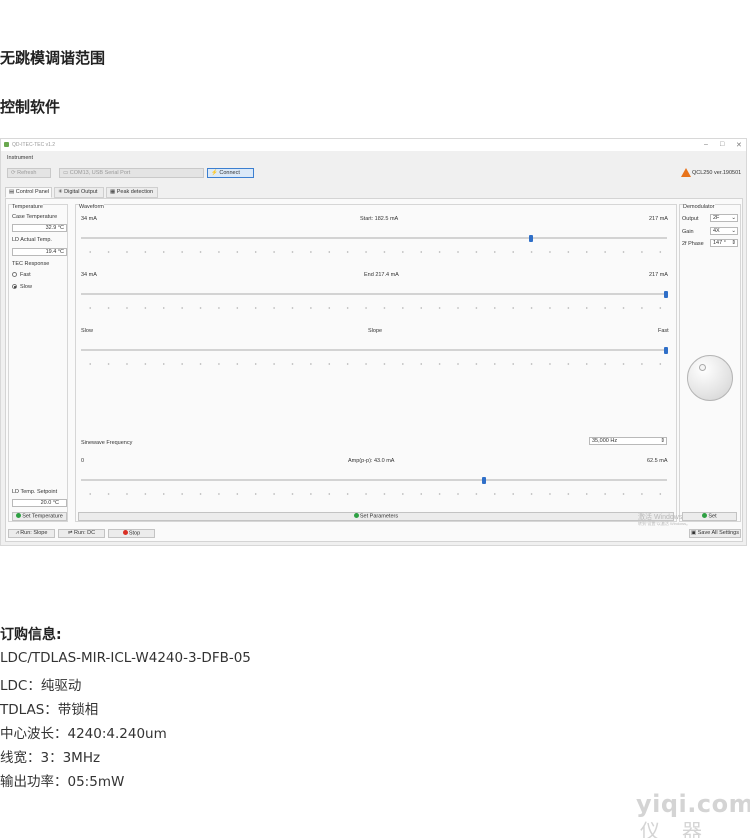  I want to click on site-watermark: yiqi.com, so click(693, 804).